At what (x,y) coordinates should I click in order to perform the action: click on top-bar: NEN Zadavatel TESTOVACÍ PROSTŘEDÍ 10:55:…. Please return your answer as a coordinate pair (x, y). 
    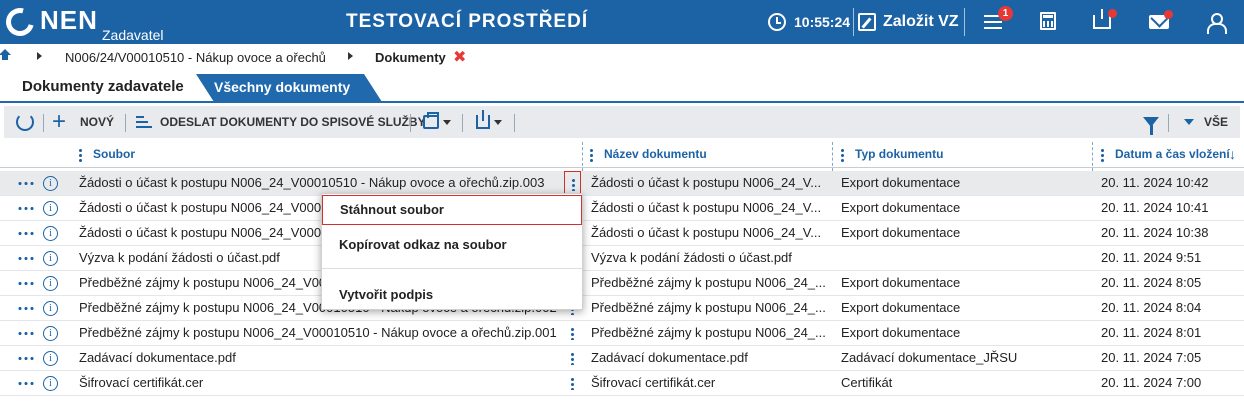
    Looking at the image, I should click on (622, 22).